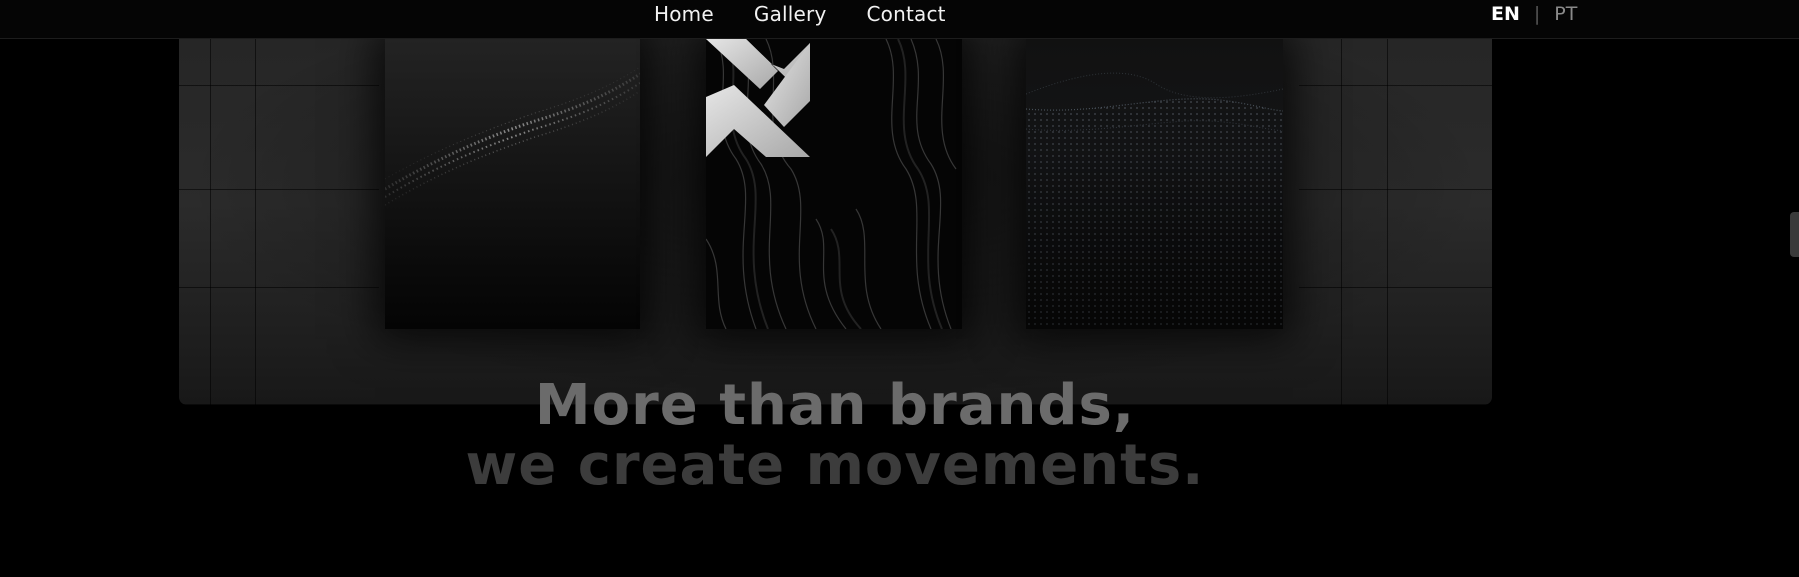  I want to click on brand-logo-icon, so click(758, 98).